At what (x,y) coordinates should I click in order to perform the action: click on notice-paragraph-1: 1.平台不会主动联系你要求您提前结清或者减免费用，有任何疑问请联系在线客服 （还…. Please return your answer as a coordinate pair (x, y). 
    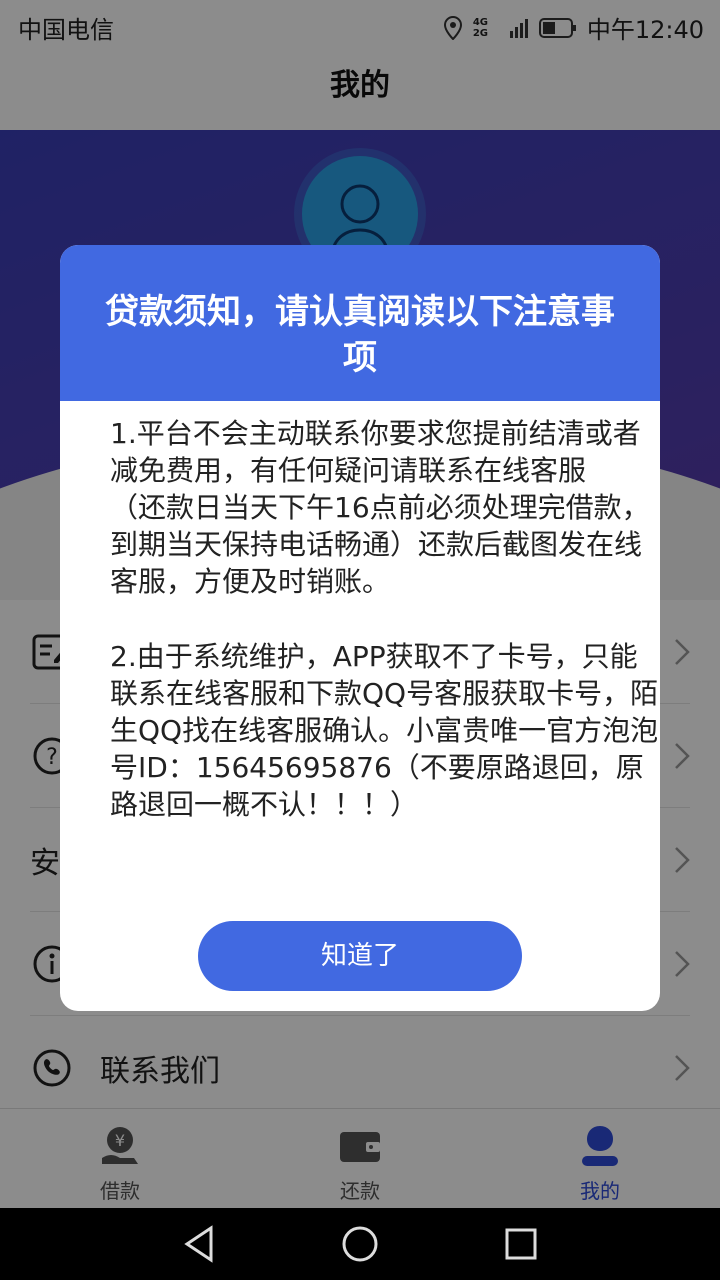
    Looking at the image, I should click on (380, 507).